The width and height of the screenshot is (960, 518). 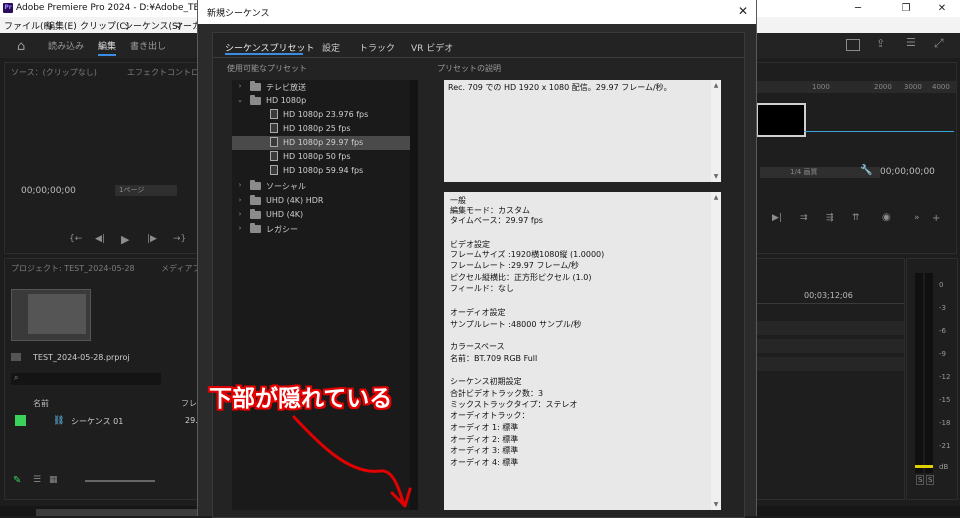 I want to click on project-file-icon, so click(x=16, y=357).